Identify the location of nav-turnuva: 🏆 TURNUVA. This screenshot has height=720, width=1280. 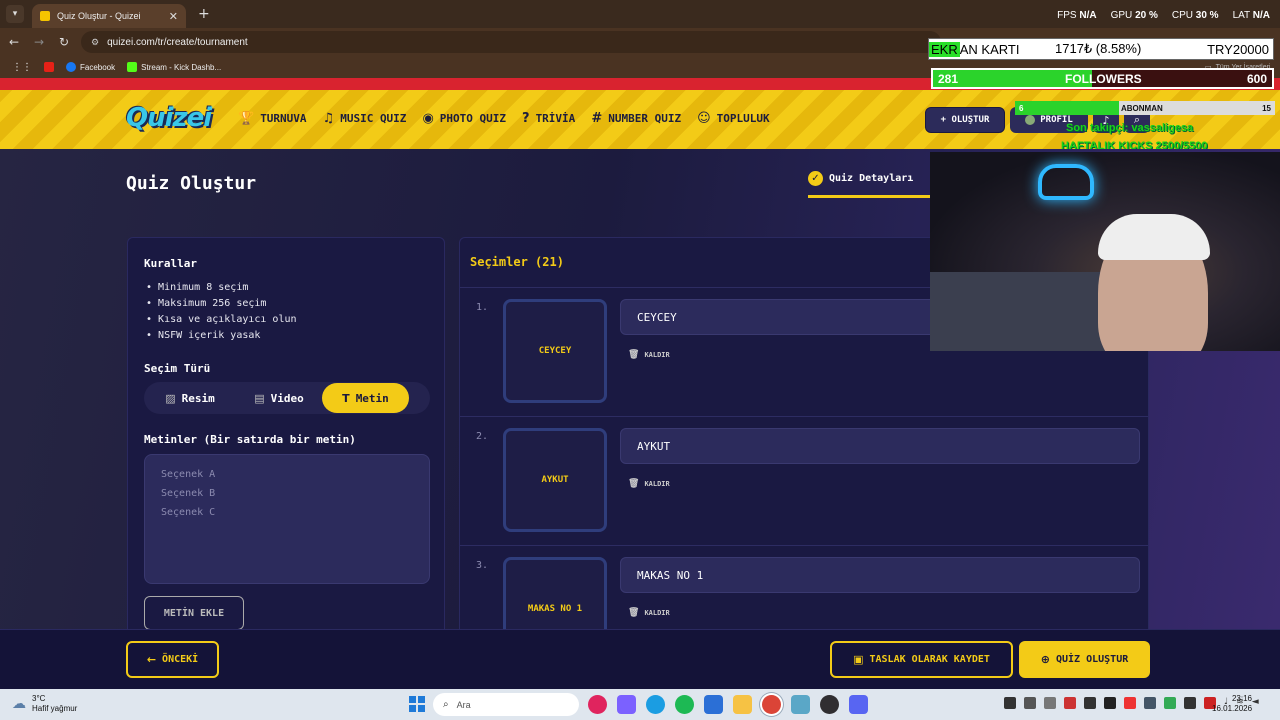
(272, 118).